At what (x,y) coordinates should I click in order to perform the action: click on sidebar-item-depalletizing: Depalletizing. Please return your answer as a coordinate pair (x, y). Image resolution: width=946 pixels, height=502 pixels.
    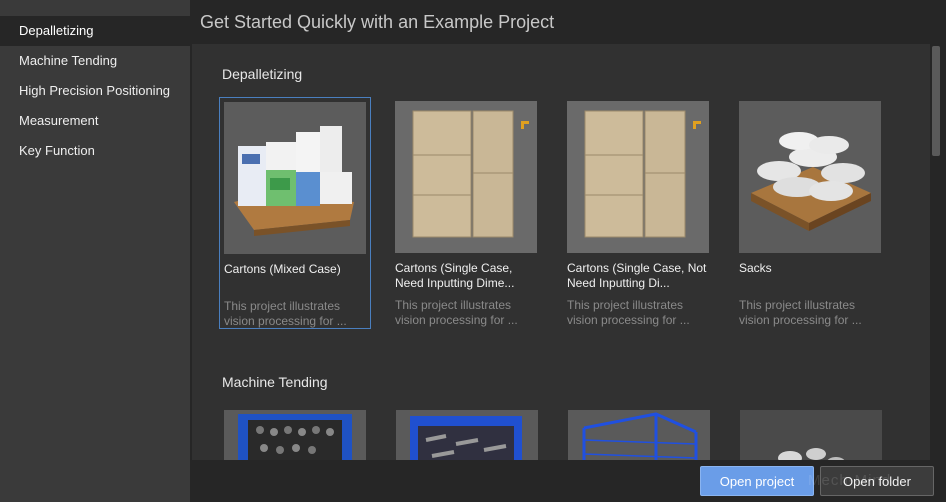
    Looking at the image, I should click on (95, 31).